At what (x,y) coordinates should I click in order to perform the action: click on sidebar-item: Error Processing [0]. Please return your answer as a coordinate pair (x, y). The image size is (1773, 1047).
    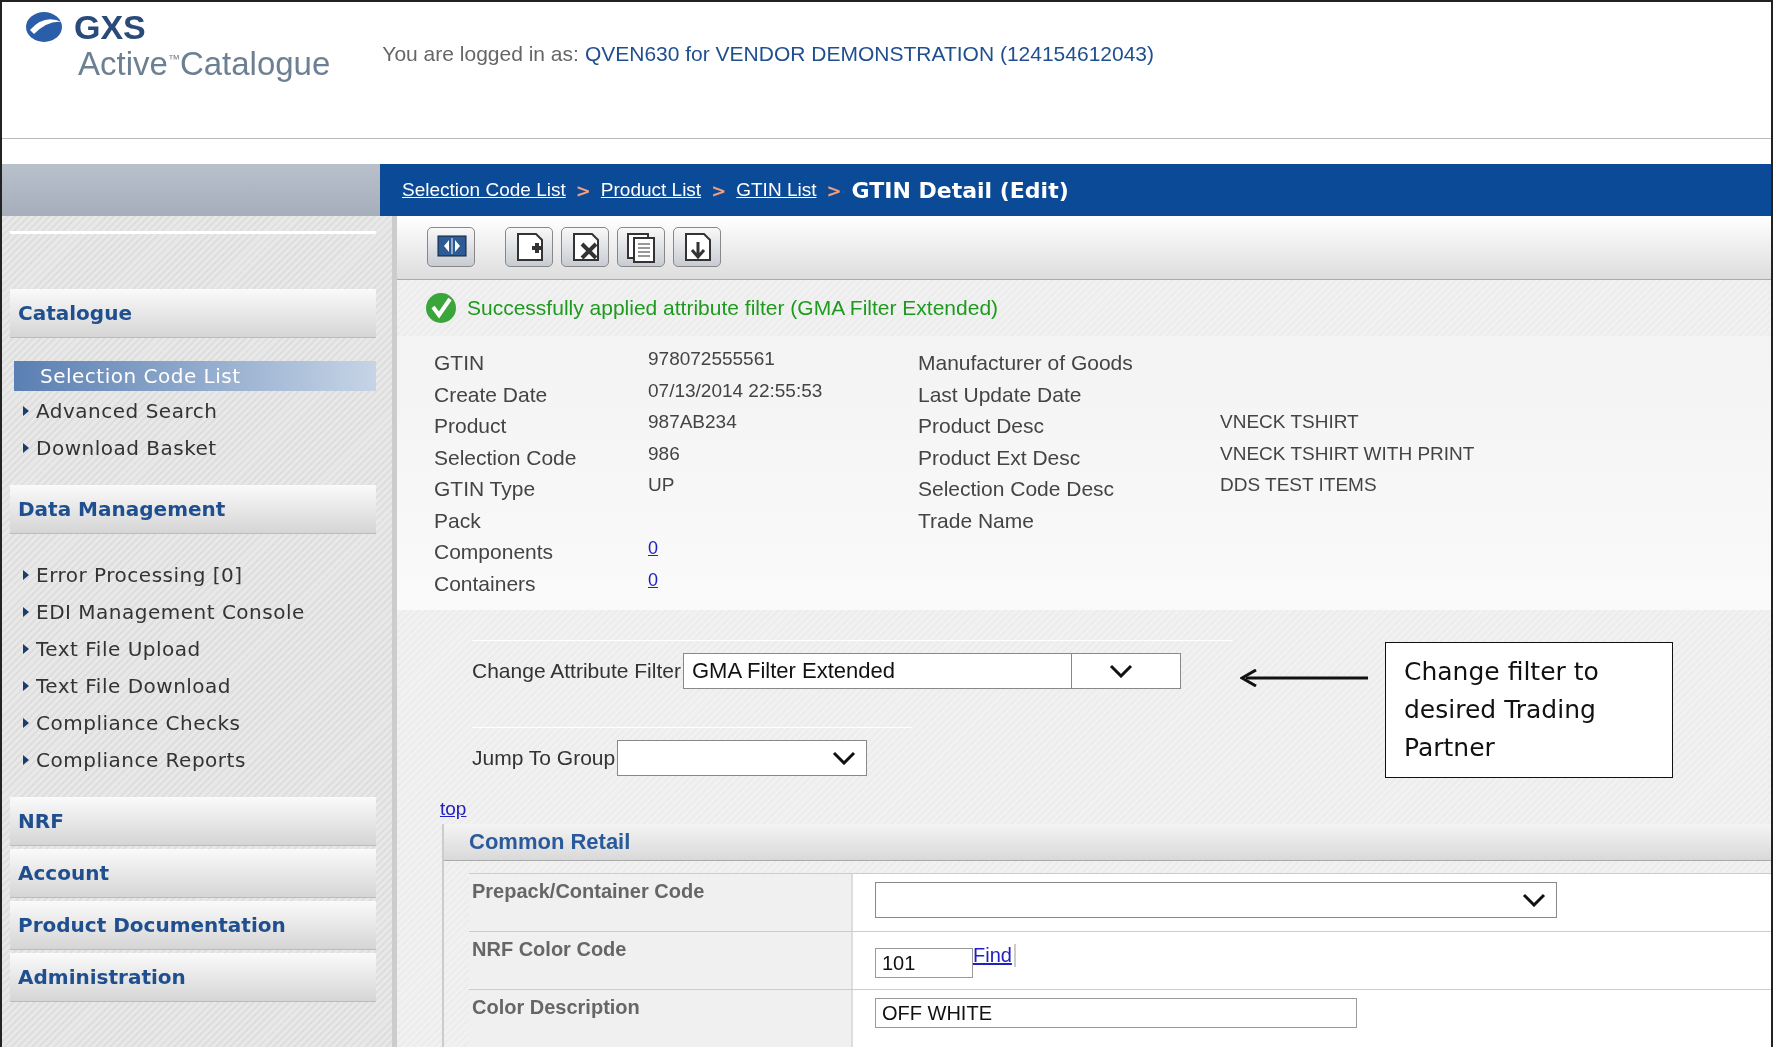
    Looking at the image, I should click on (195, 574).